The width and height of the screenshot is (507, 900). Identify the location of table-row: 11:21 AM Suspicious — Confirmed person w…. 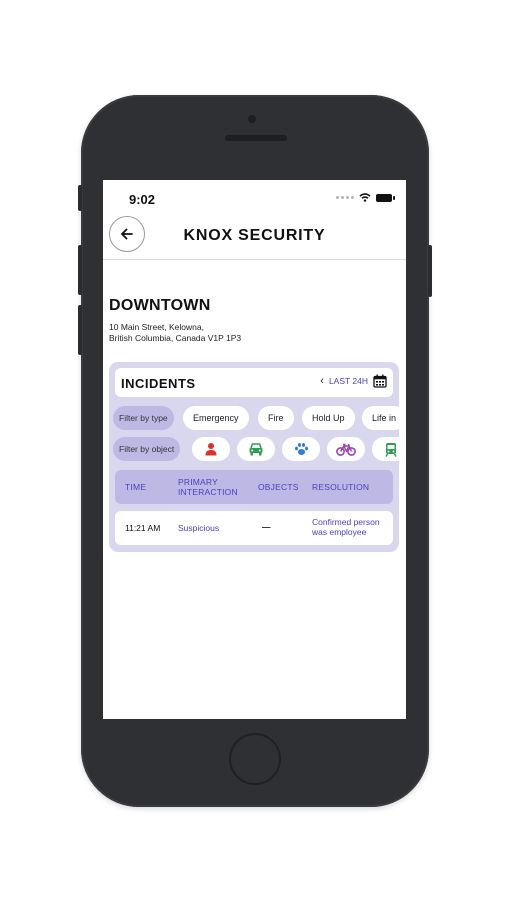
(254, 528).